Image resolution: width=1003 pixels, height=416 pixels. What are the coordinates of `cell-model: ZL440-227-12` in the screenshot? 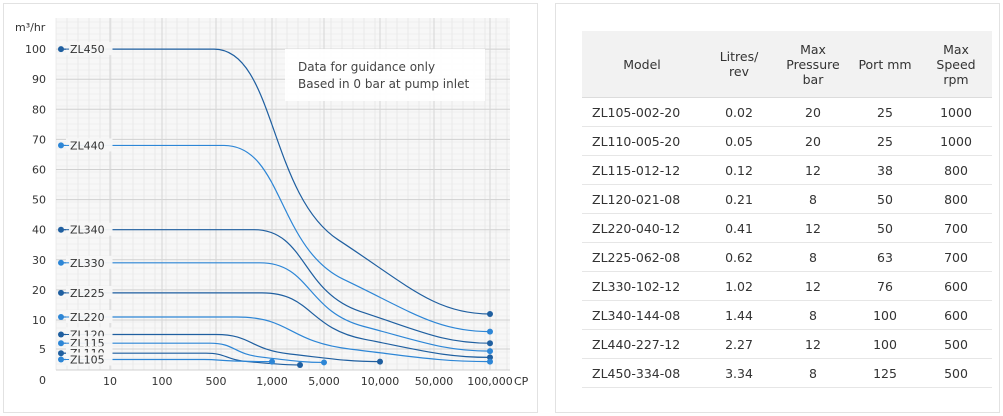 It's located at (642, 344).